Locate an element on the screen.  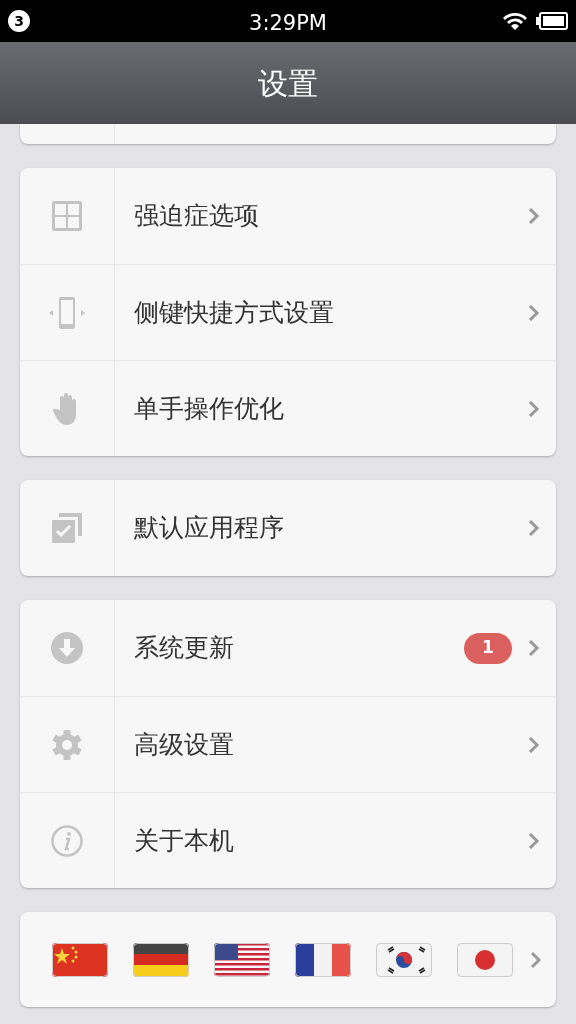
clock-time: 3:29PM is located at coordinates (288, 23).